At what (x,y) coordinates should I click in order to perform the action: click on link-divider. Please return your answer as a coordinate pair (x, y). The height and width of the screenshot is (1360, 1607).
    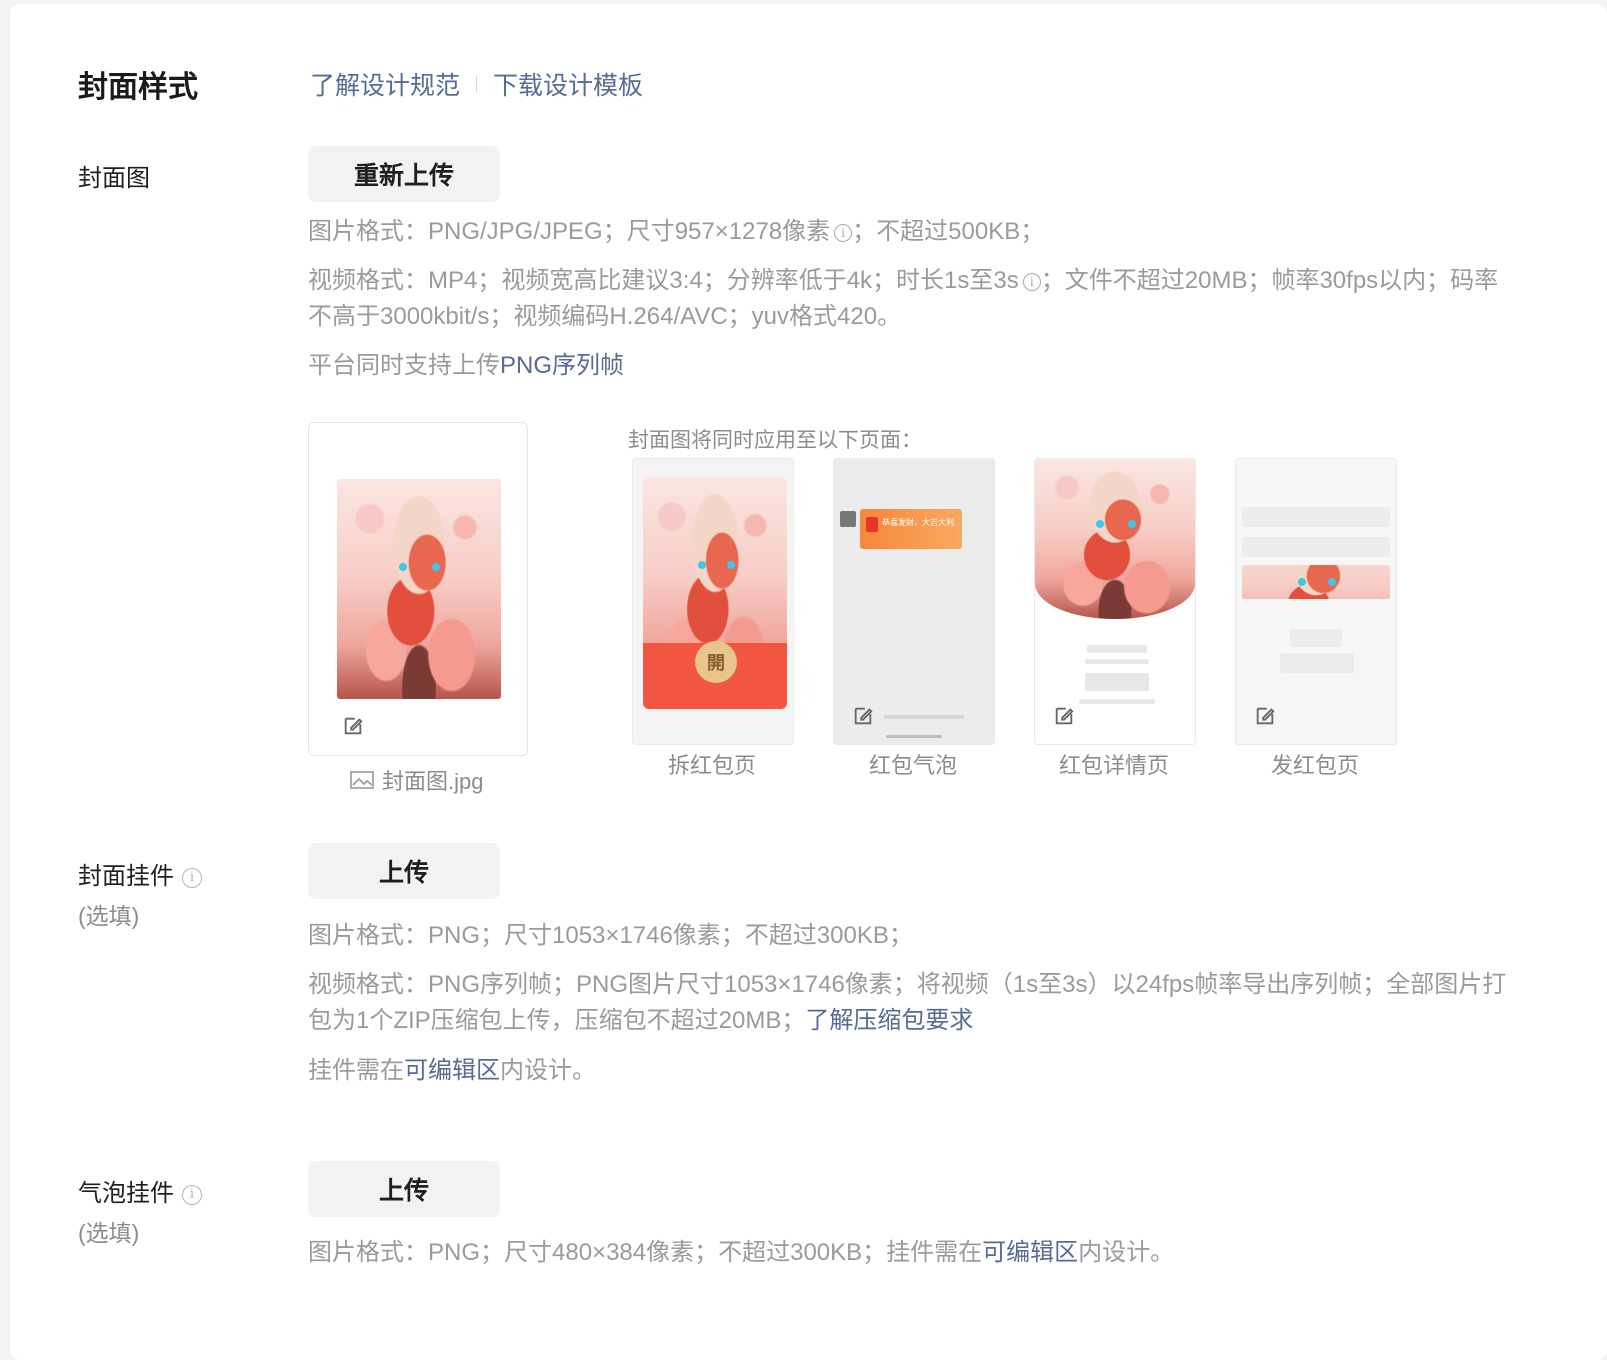
    Looking at the image, I should click on (477, 84).